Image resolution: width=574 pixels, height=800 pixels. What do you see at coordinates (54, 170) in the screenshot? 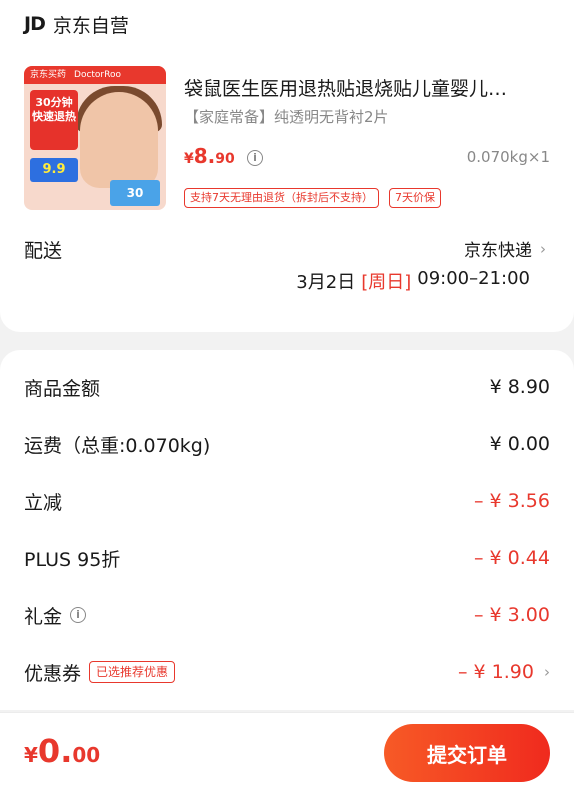
I see `thumbnail-price-tag: 9.9` at bounding box center [54, 170].